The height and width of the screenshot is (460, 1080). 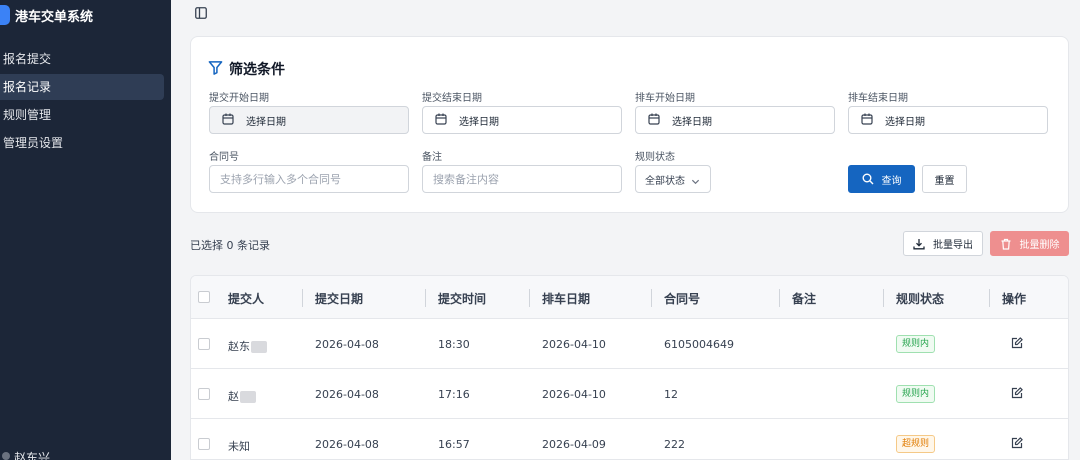 I want to click on app-logo-icon, so click(x=5, y=15).